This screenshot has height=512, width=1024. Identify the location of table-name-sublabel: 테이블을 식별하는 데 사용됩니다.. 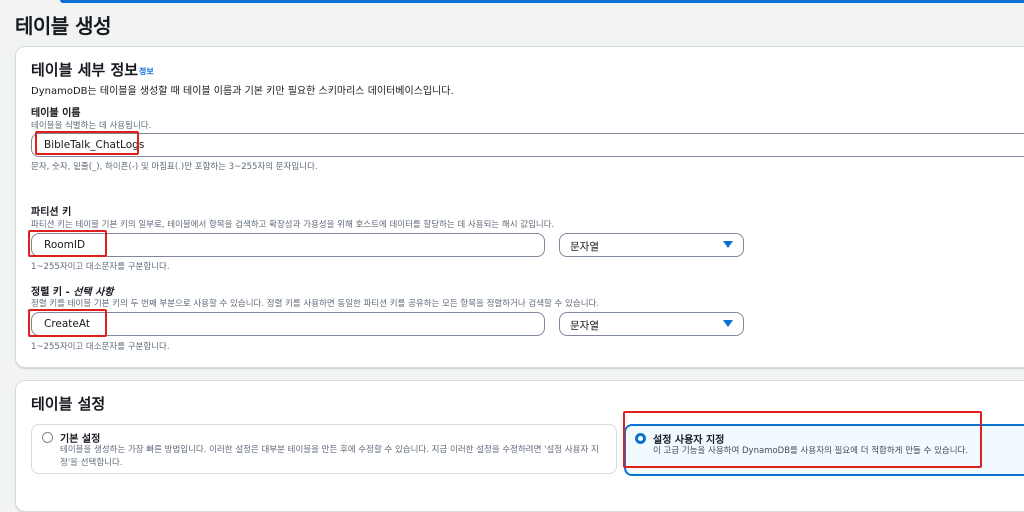
(91, 126).